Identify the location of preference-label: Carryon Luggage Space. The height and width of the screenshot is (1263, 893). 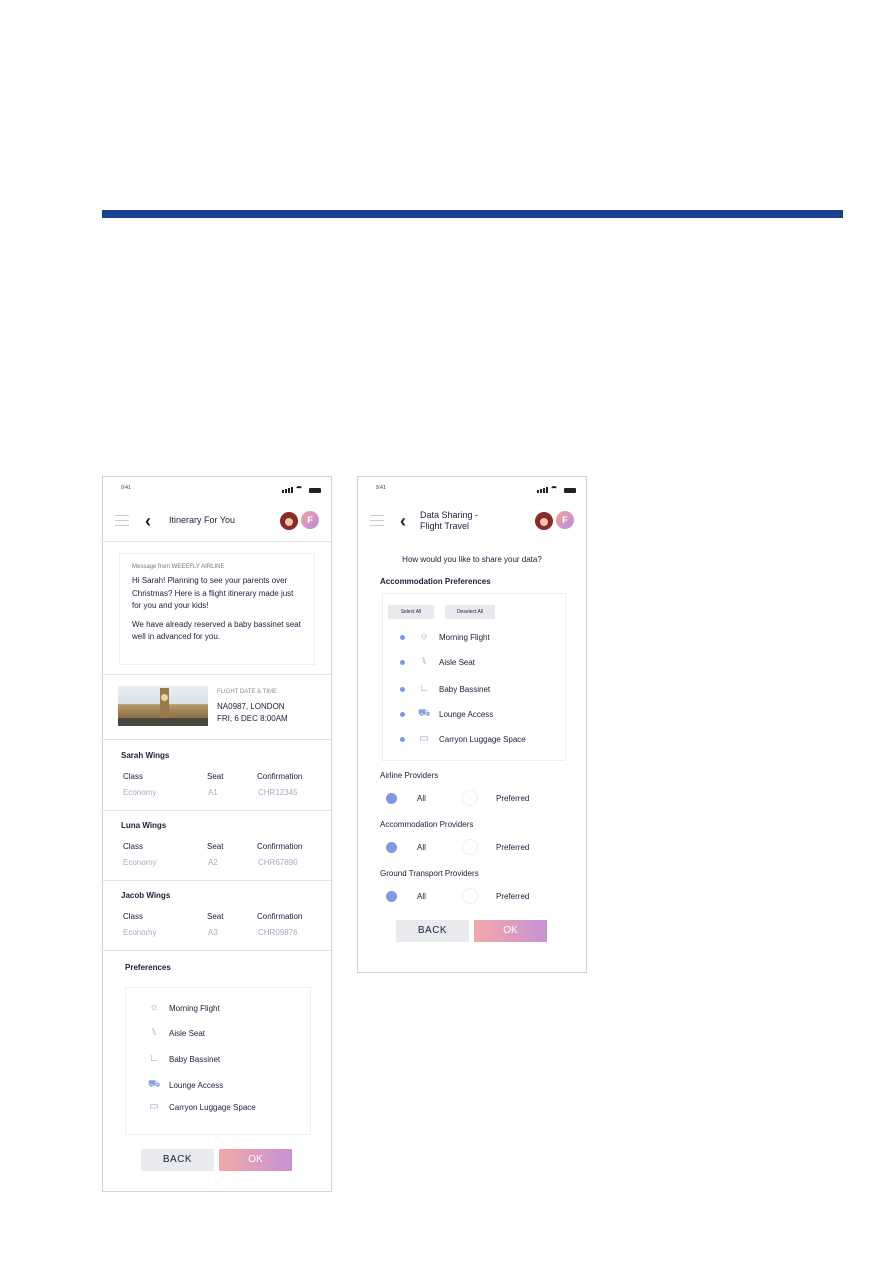
(212, 1107).